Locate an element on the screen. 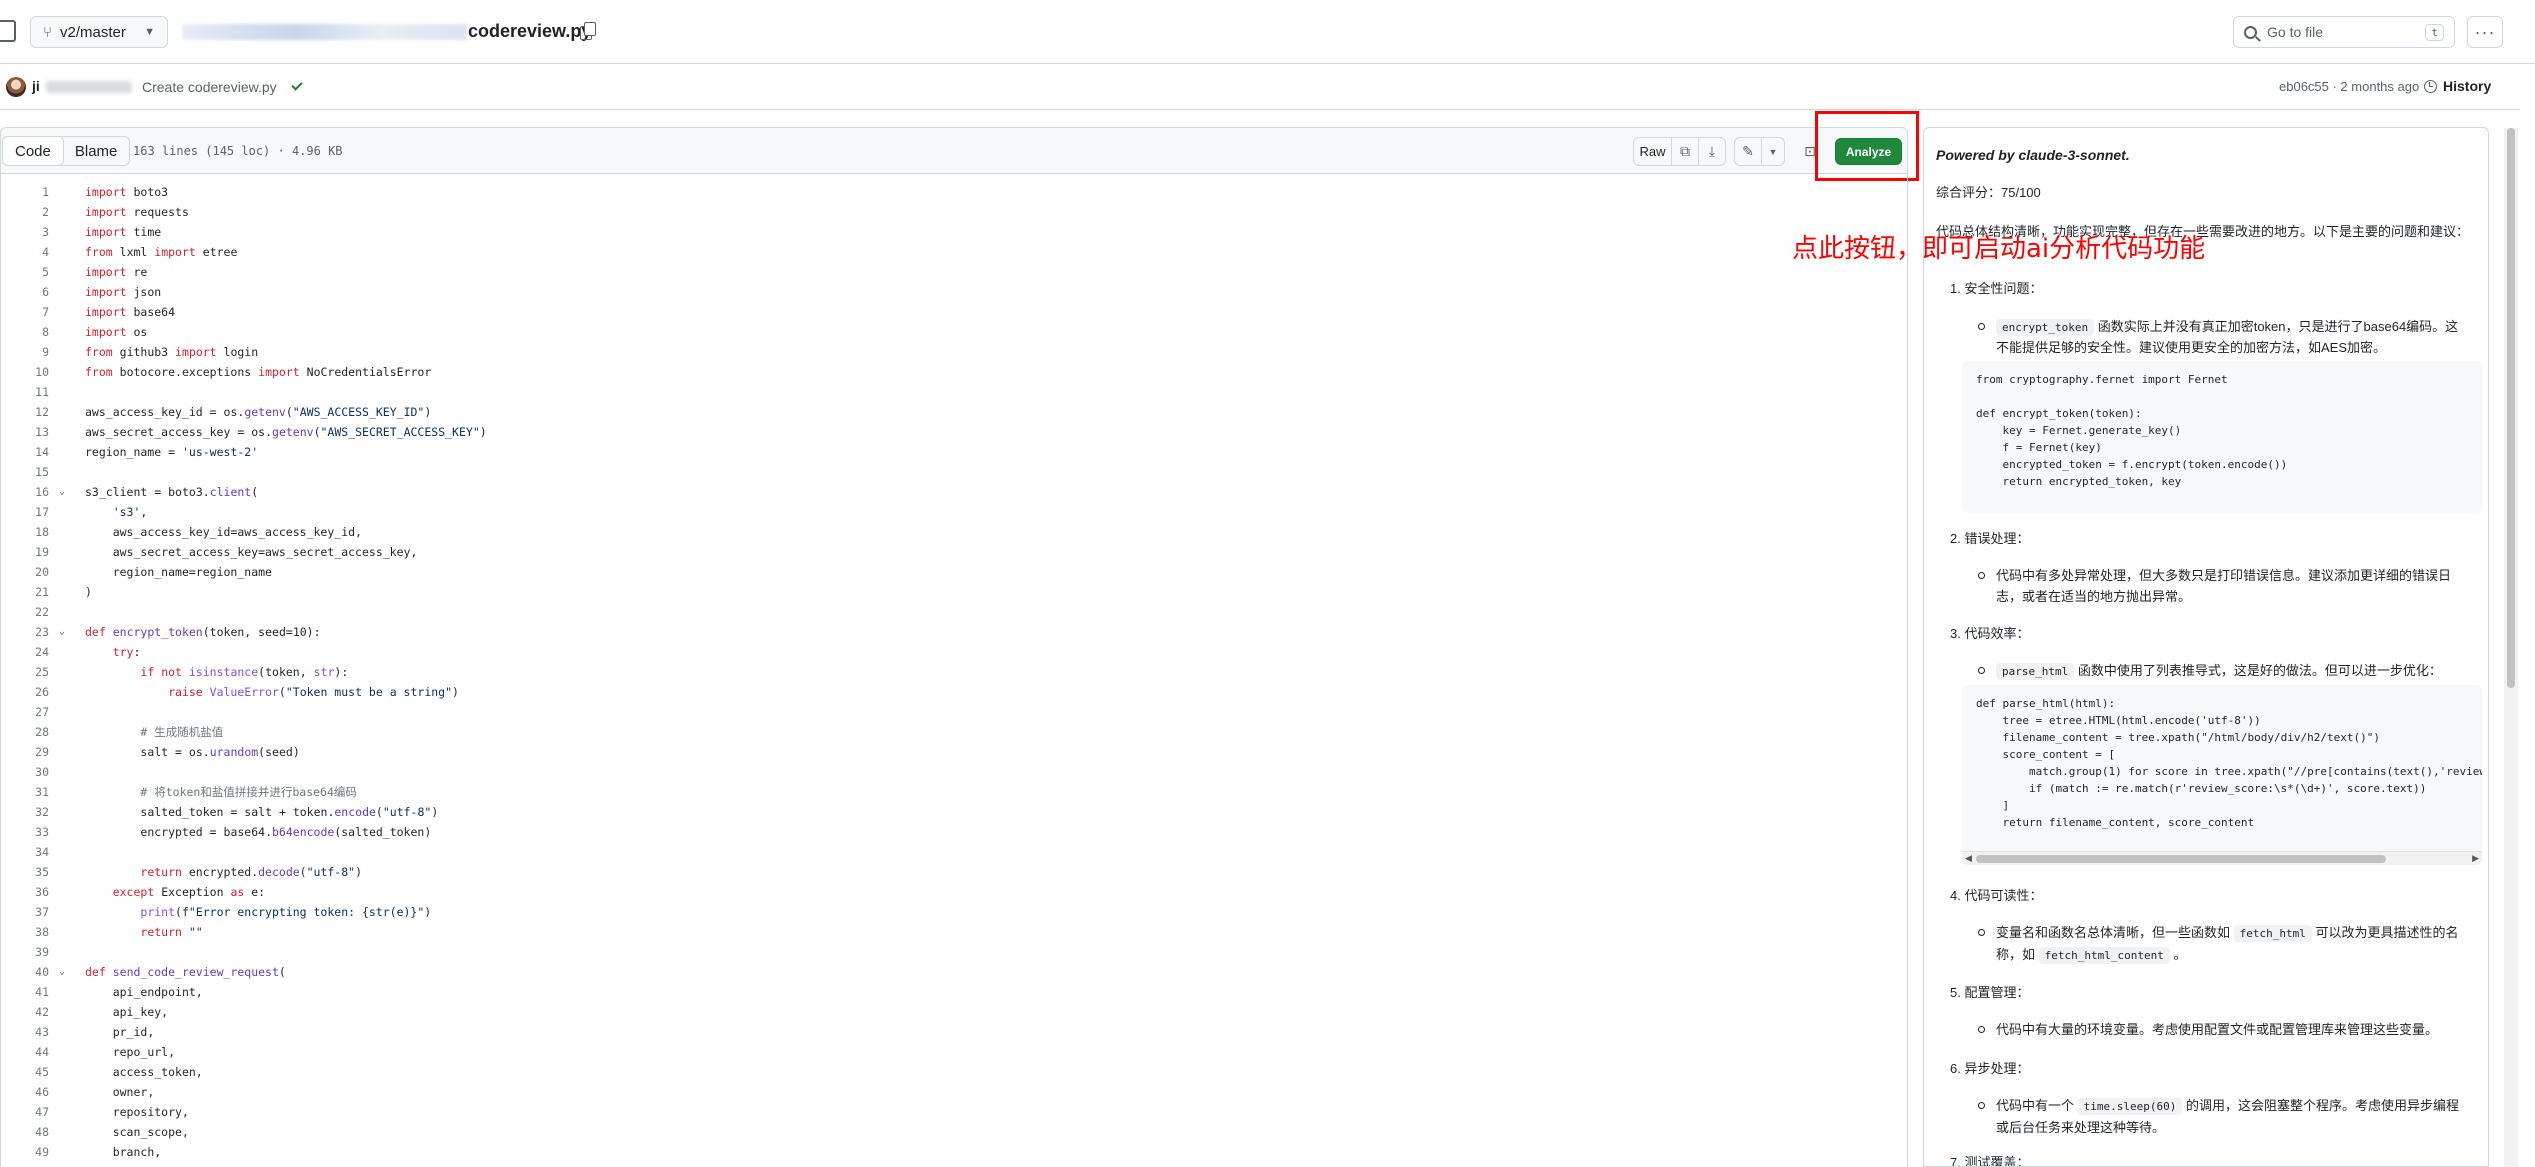  line-number: 31 is located at coordinates (25, 792).